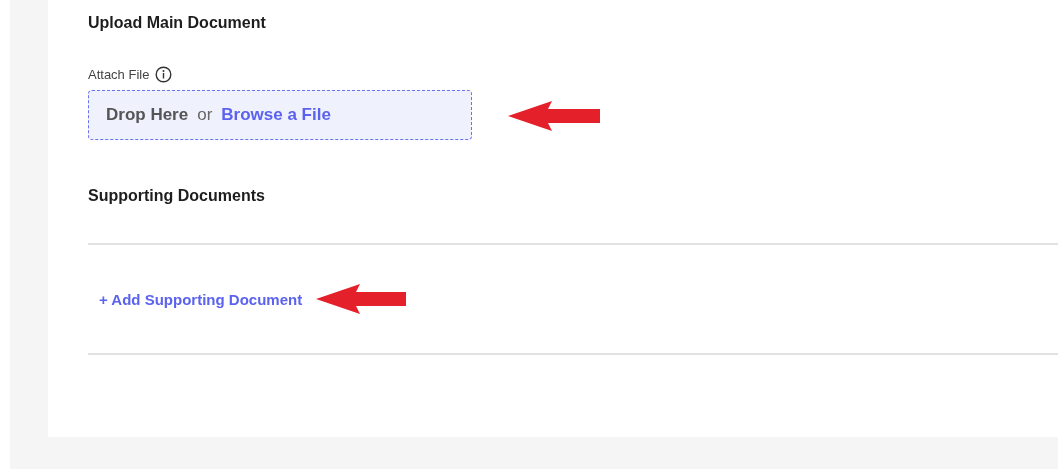  I want to click on dropzone-text: or, so click(205, 115).